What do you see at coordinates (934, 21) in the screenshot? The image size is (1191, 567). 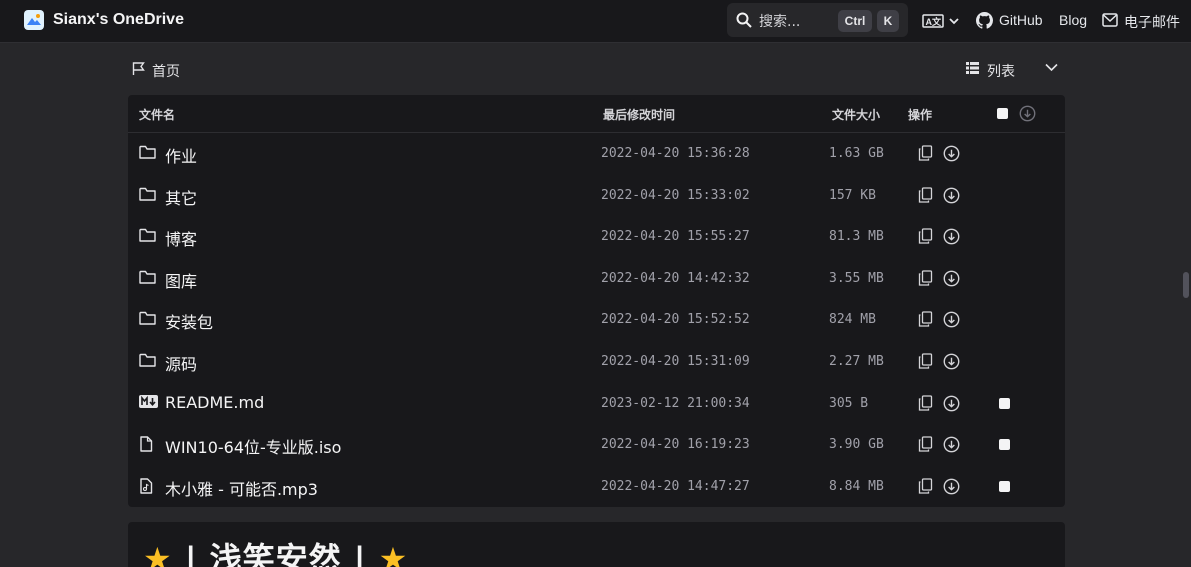 I see `svg-text: A文` at bounding box center [934, 21].